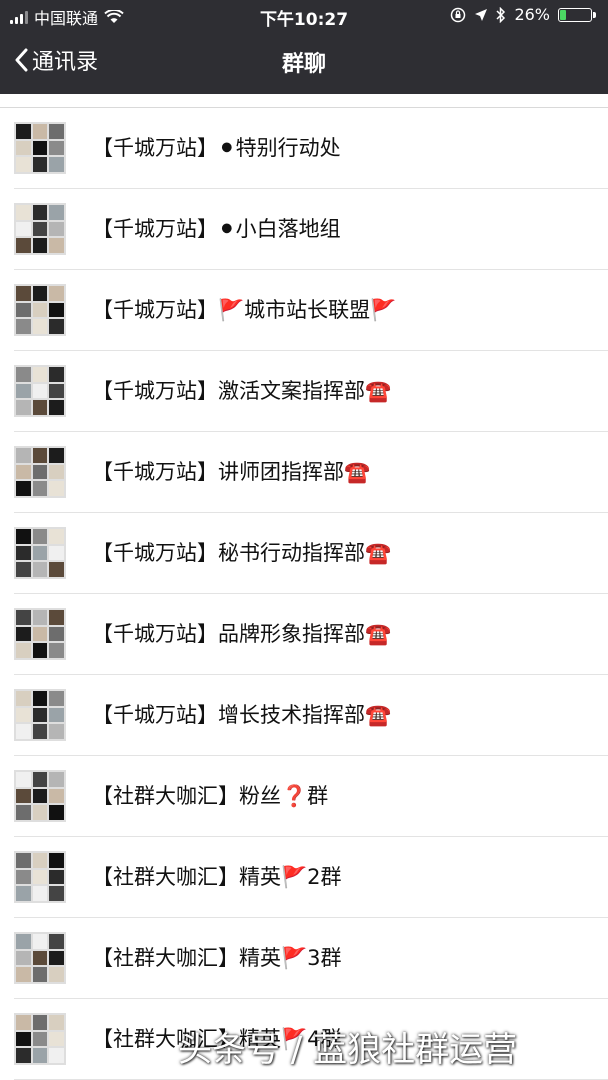  I want to click on battery-level, so click(563, 14).